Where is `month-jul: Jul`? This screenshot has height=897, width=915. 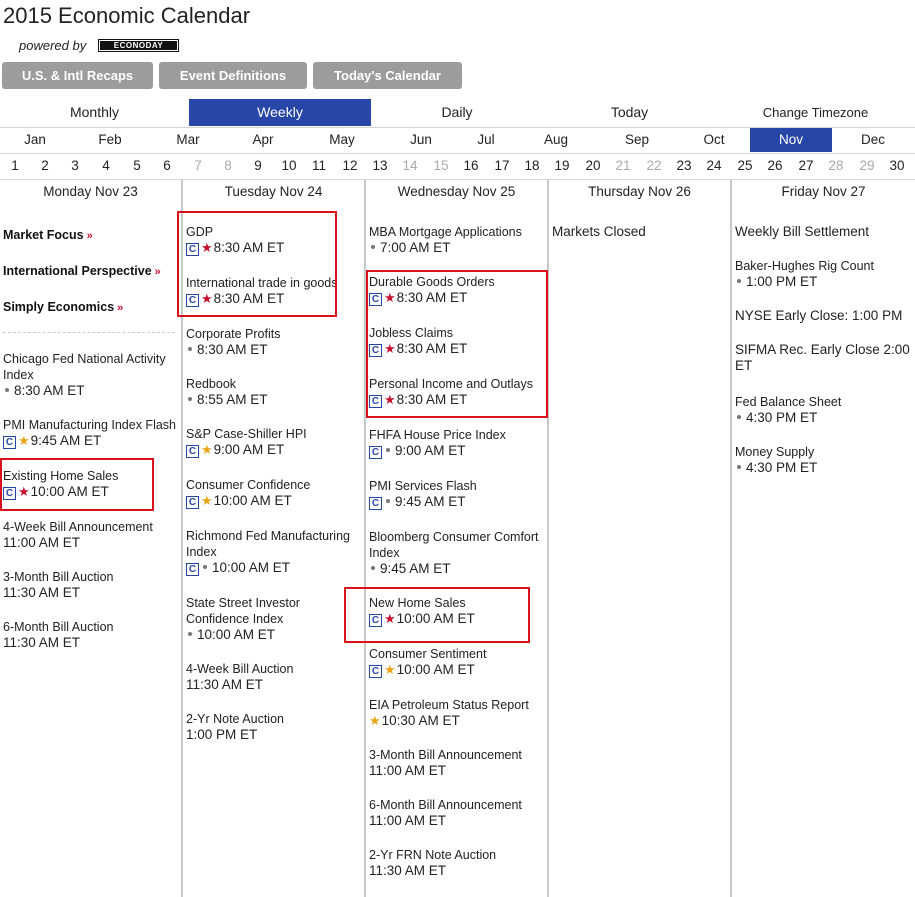
month-jul: Jul is located at coordinates (486, 140).